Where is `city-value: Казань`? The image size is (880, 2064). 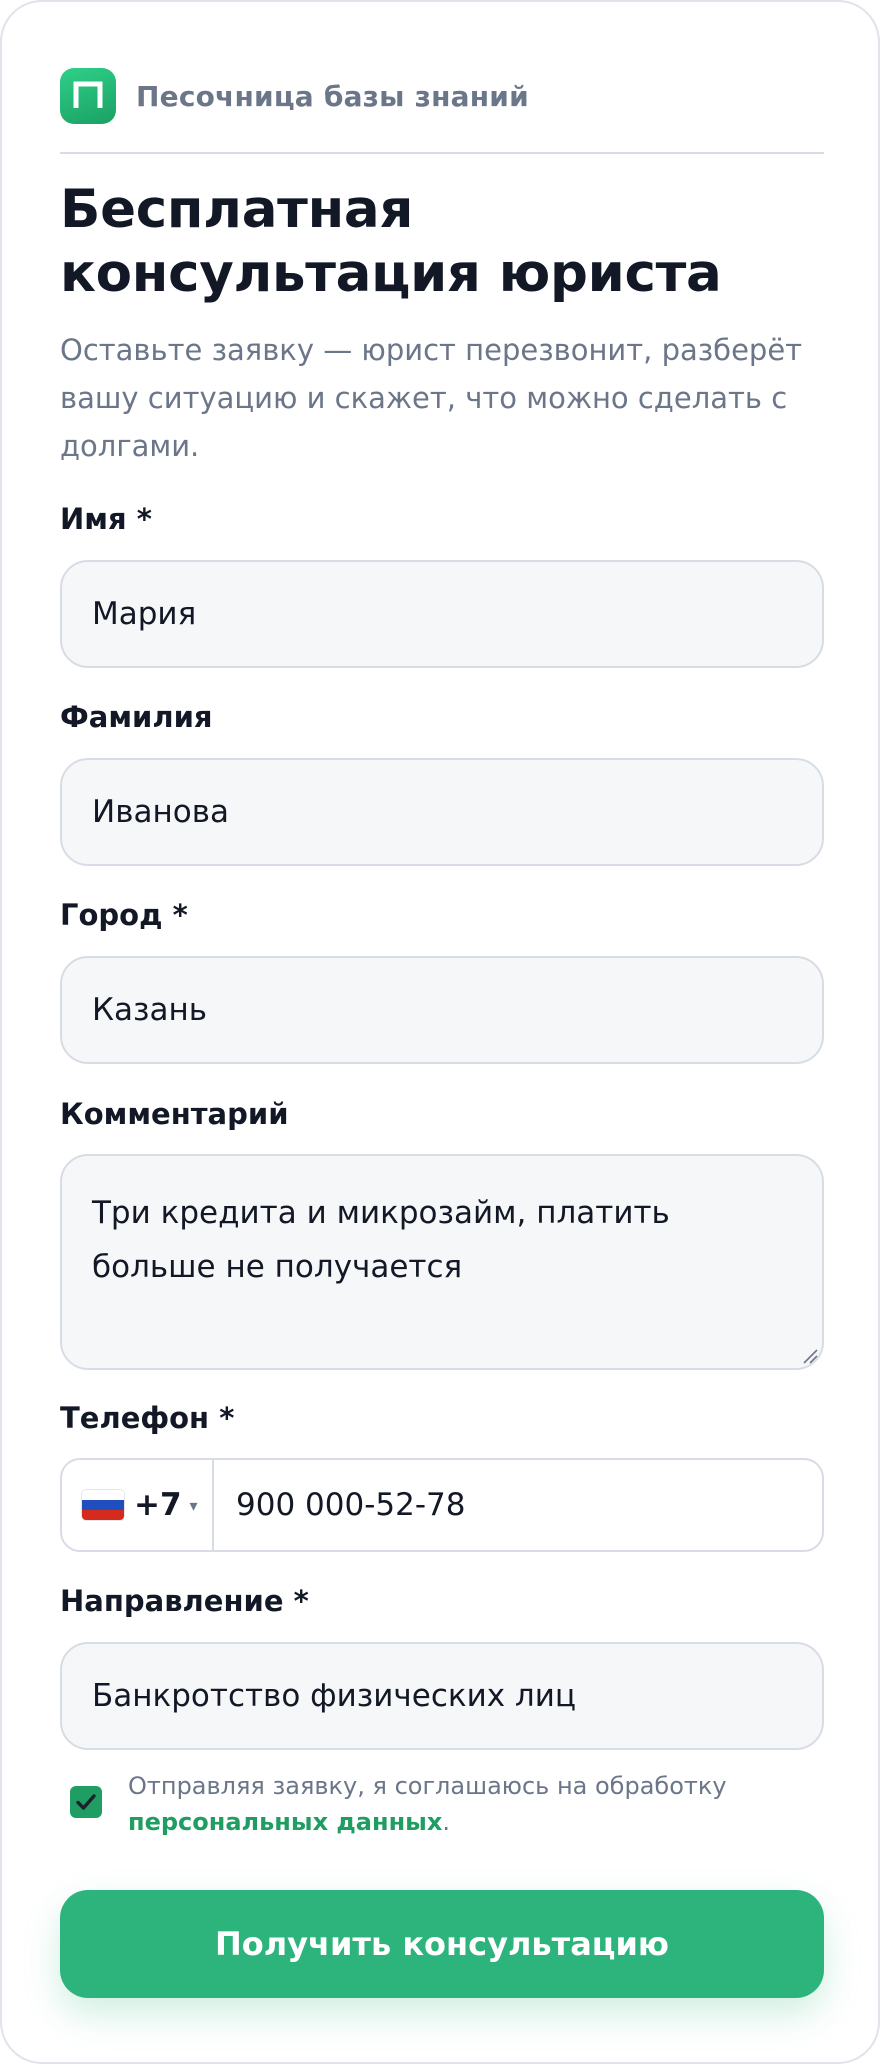
city-value: Казань is located at coordinates (150, 1010).